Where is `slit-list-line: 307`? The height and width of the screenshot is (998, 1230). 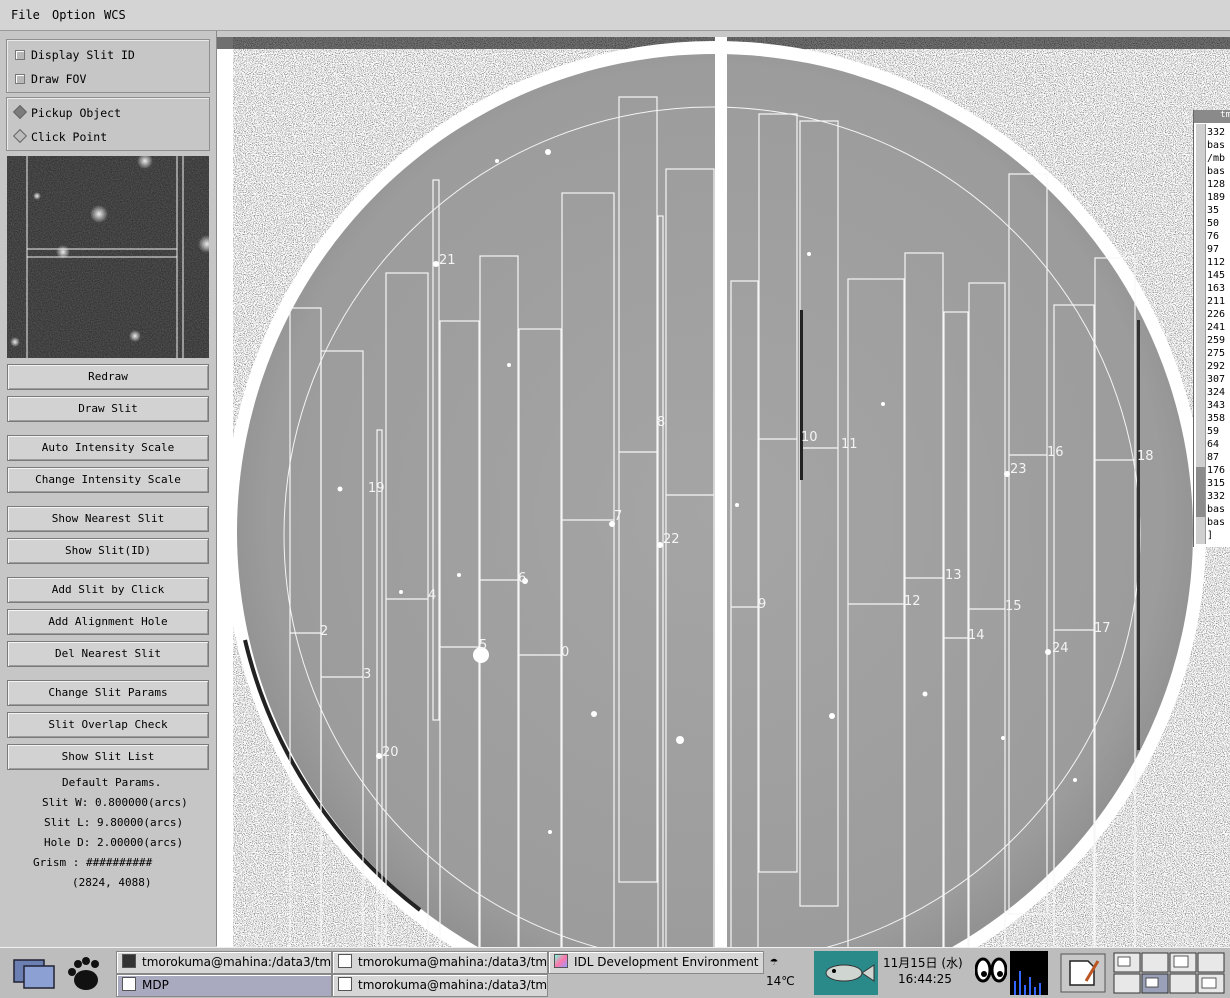 slit-list-line: 307 is located at coordinates (1216, 379).